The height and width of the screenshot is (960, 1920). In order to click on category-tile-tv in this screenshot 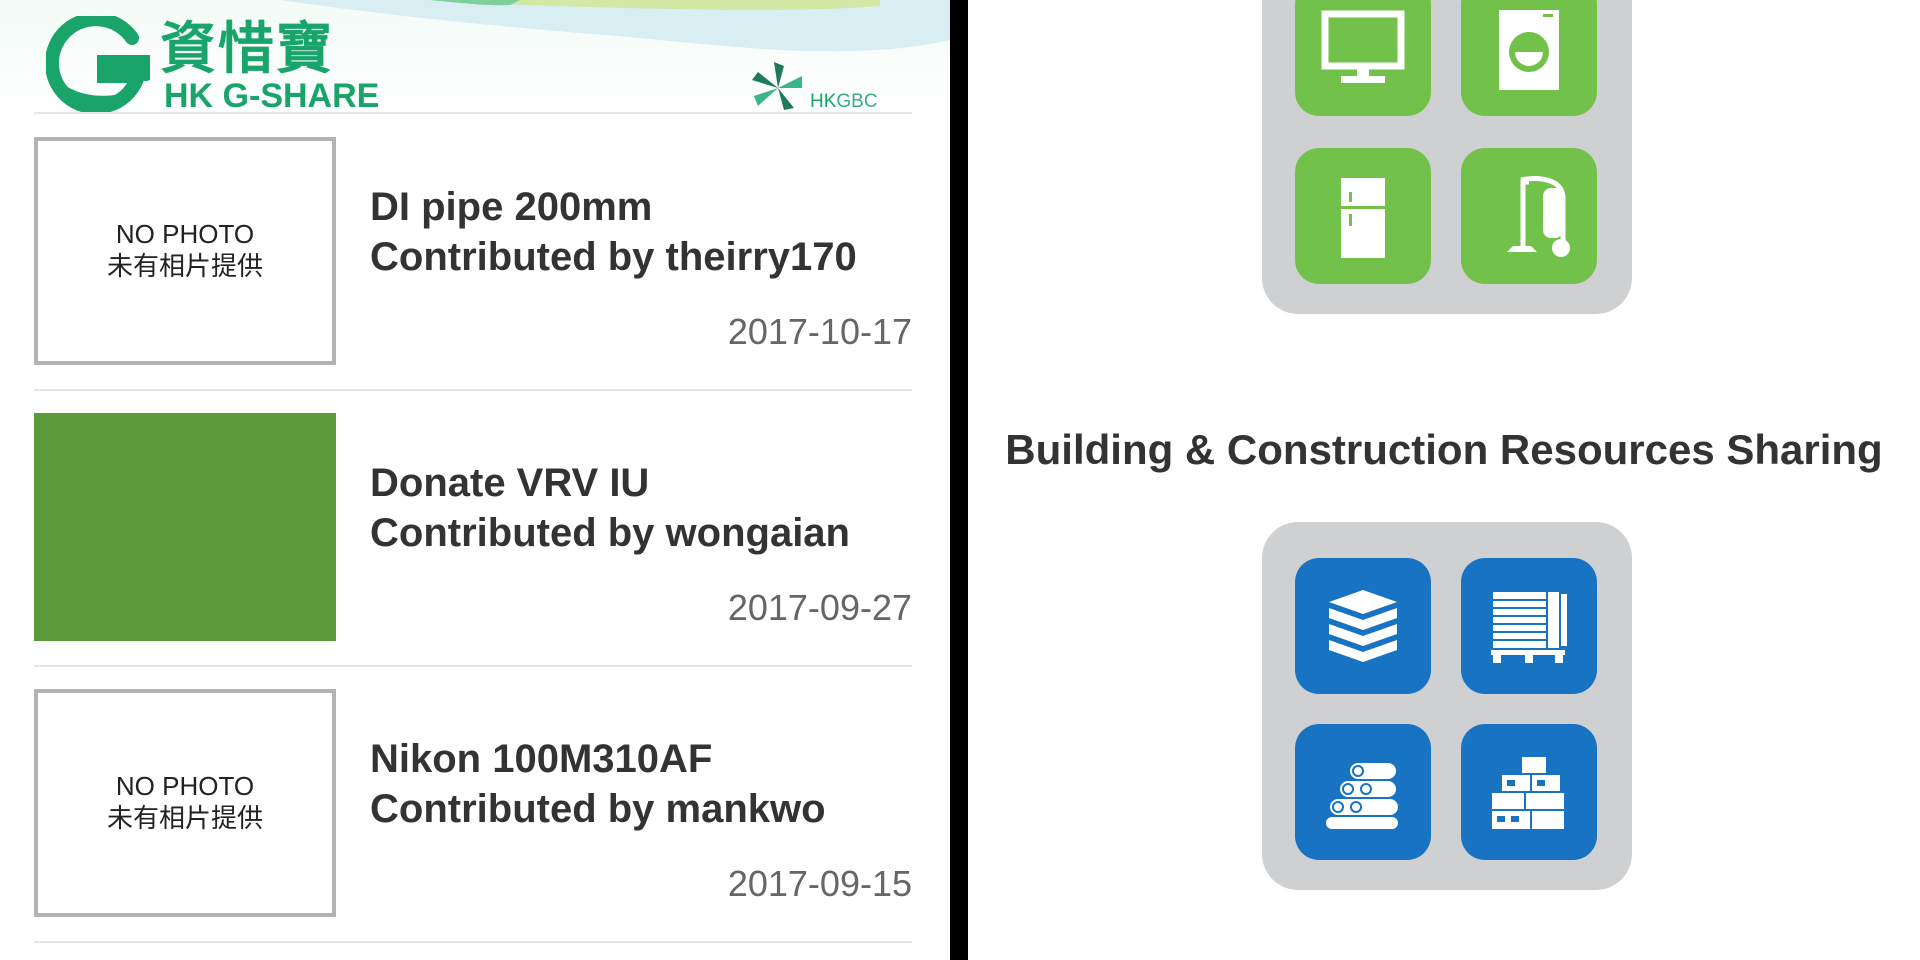, I will do `click(1363, 58)`.